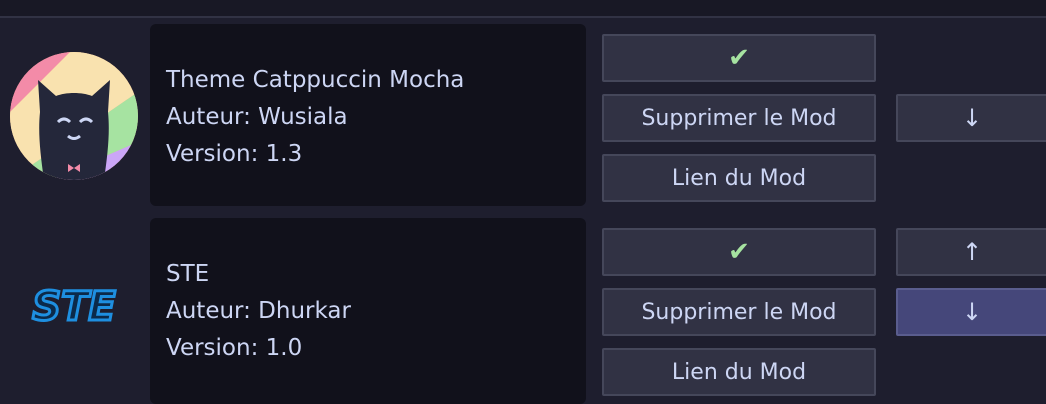 Image resolution: width=1046 pixels, height=404 pixels. What do you see at coordinates (234, 348) in the screenshot?
I see `mod-version: Version: 1.0` at bounding box center [234, 348].